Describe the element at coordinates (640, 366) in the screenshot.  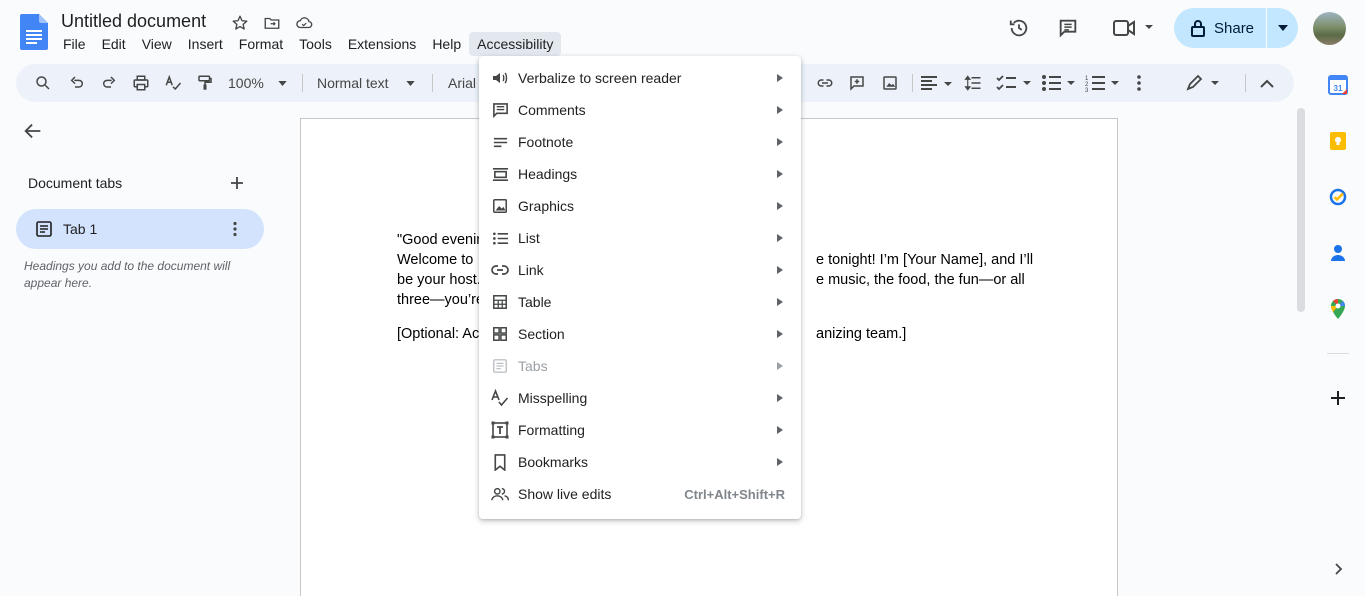
I see `menu-item-tabs: Tabs` at that location.